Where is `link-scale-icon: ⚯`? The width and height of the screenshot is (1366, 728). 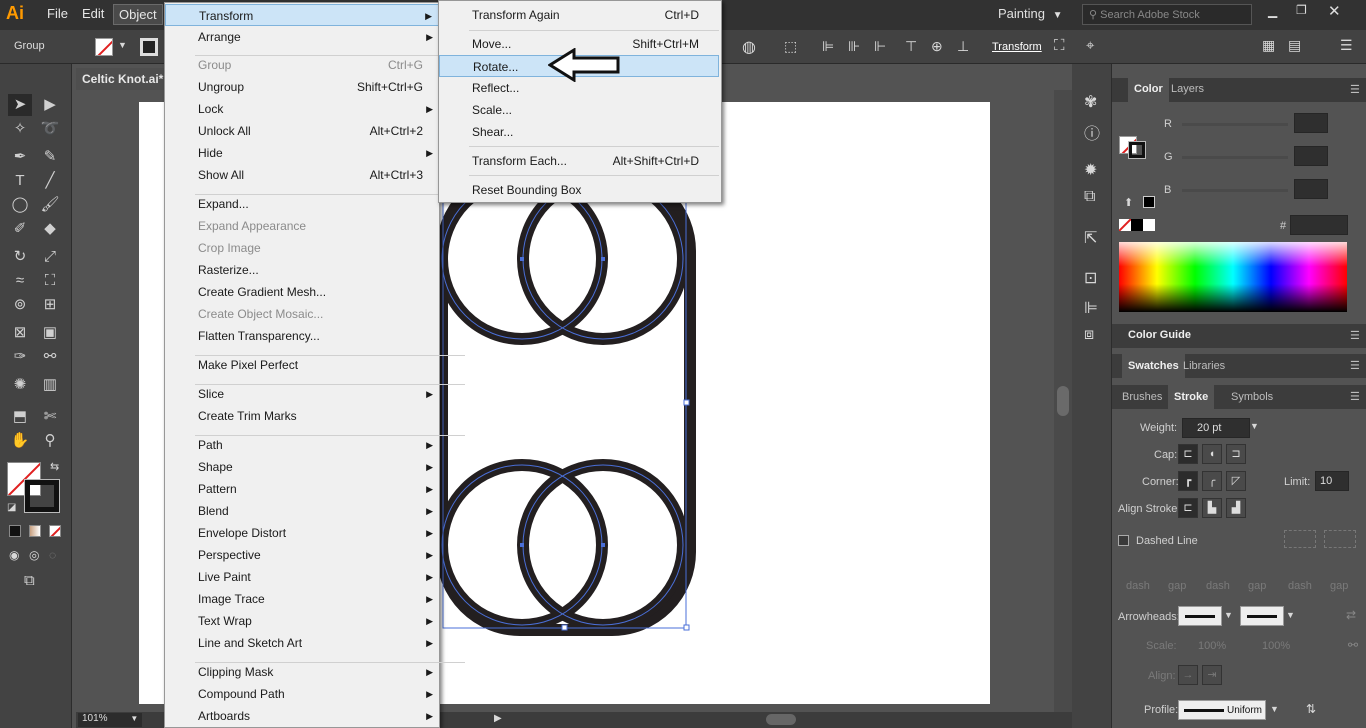 link-scale-icon: ⚯ is located at coordinates (1353, 645).